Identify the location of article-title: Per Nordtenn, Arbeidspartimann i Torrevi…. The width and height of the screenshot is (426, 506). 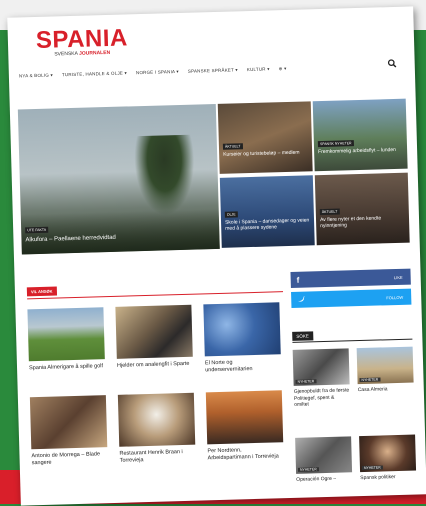
(245, 454).